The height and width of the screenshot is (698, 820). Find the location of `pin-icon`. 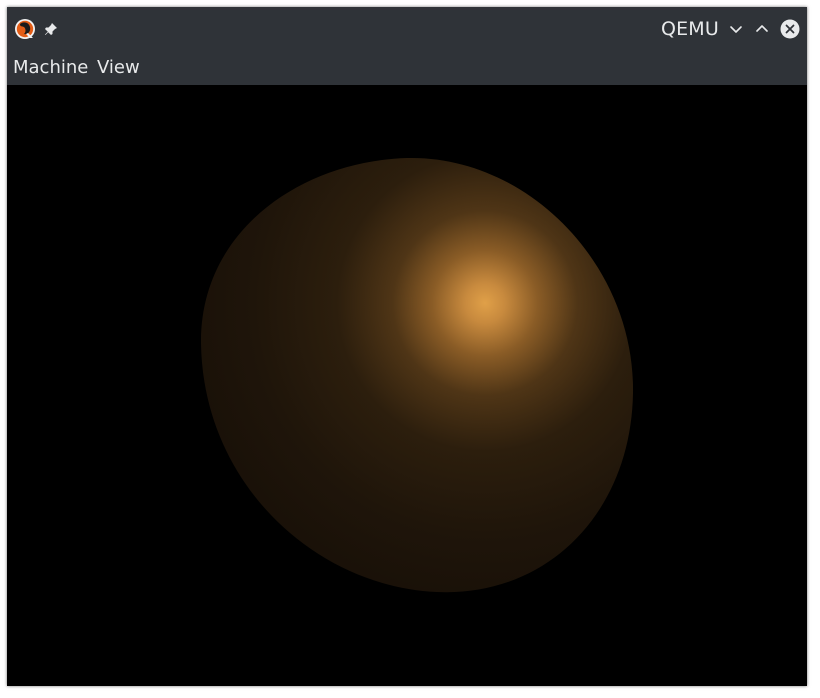

pin-icon is located at coordinates (51, 29).